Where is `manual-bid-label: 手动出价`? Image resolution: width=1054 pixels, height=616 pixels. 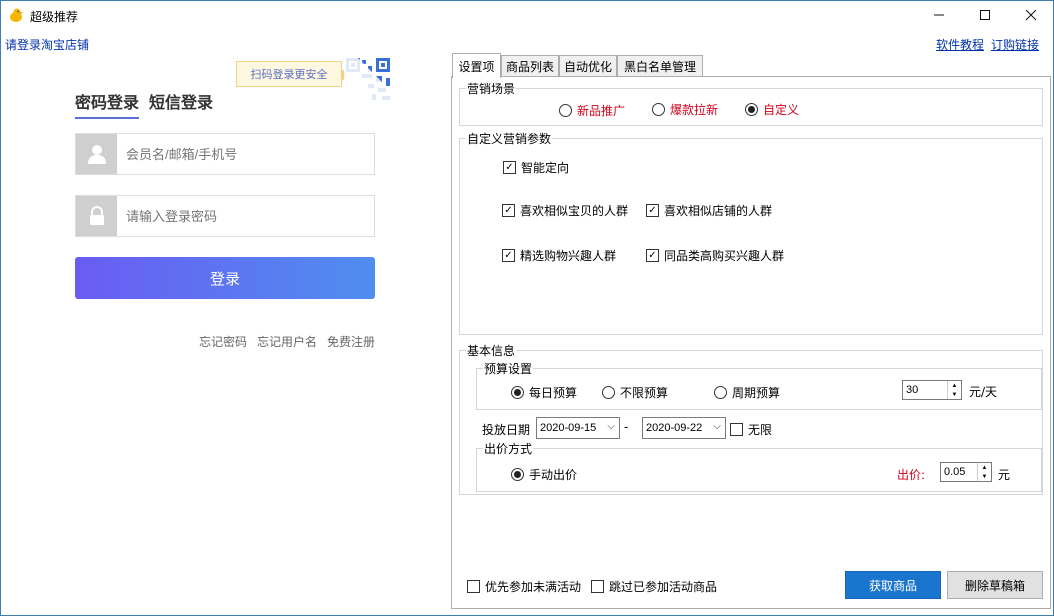
manual-bid-label: 手动出价 is located at coordinates (553, 475).